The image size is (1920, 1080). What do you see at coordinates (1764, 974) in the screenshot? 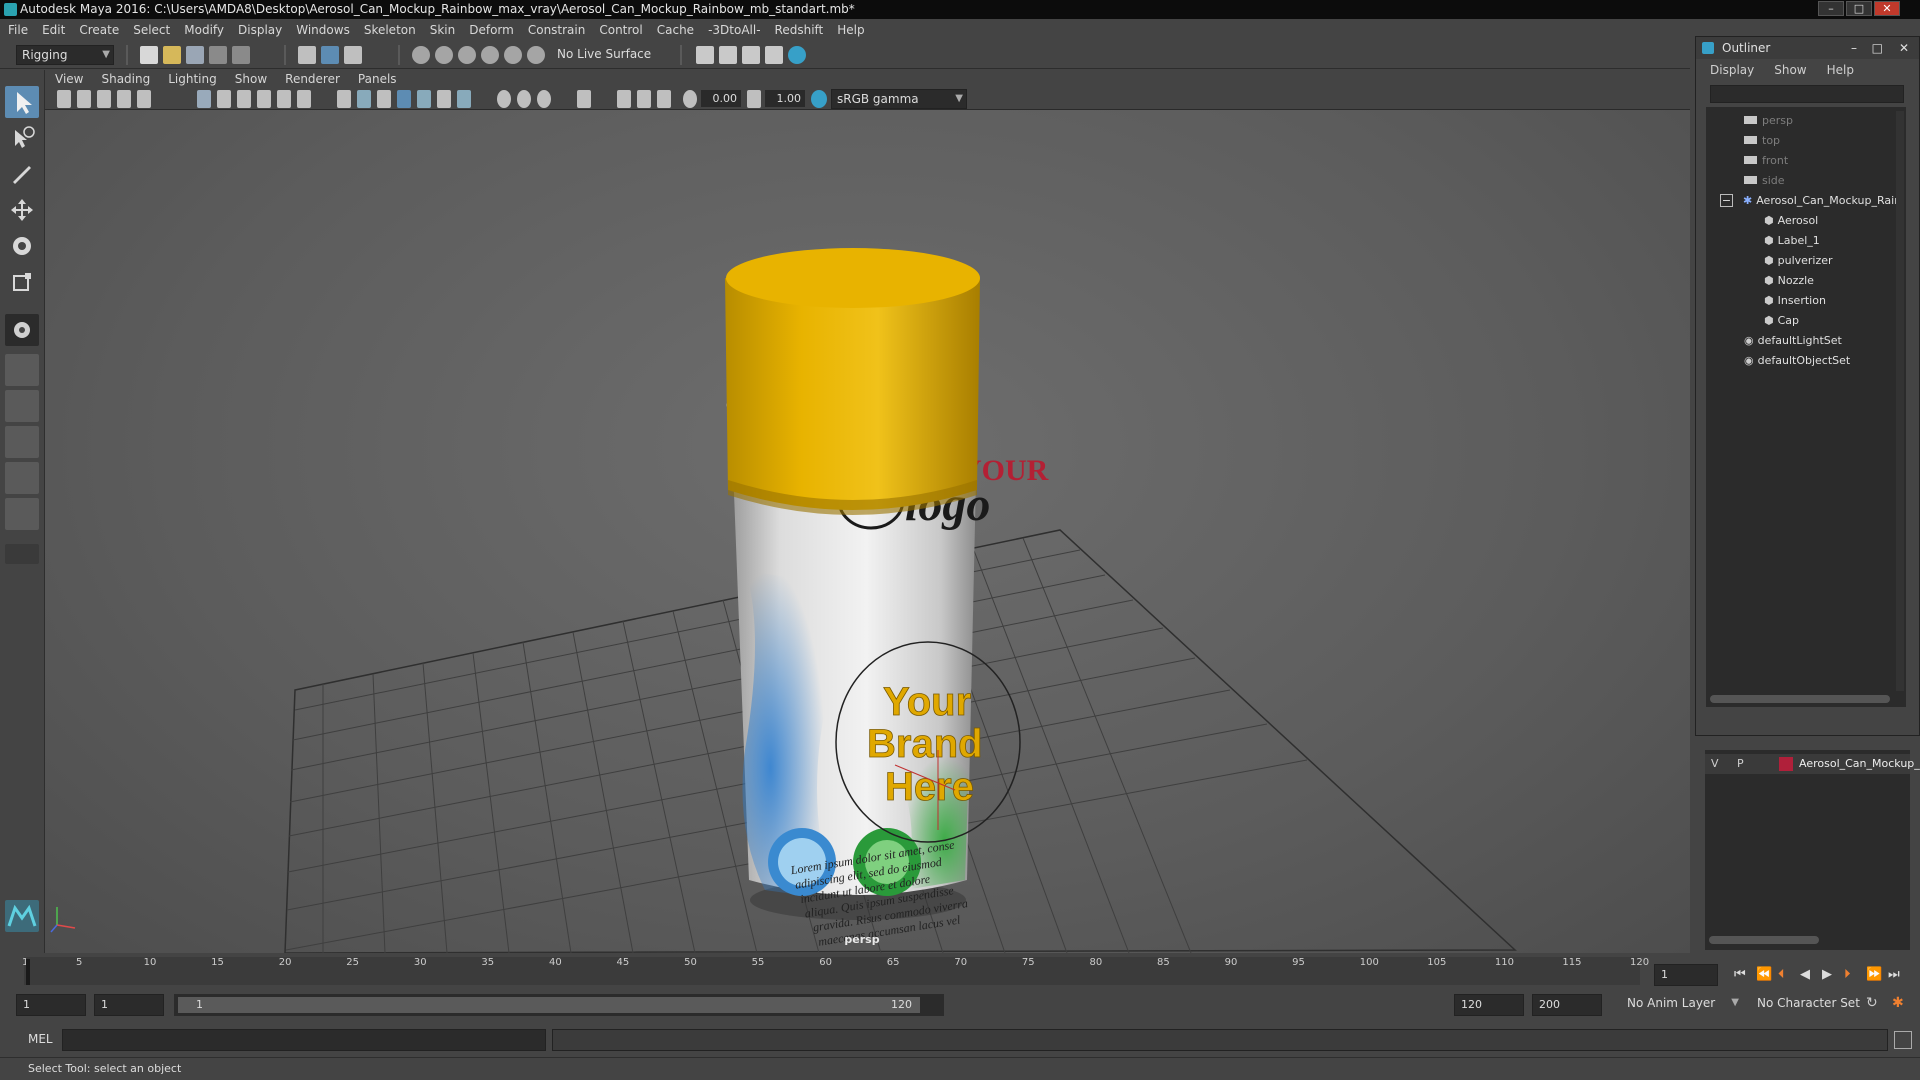
I see `step-back-key-icon: ⏪` at bounding box center [1764, 974].